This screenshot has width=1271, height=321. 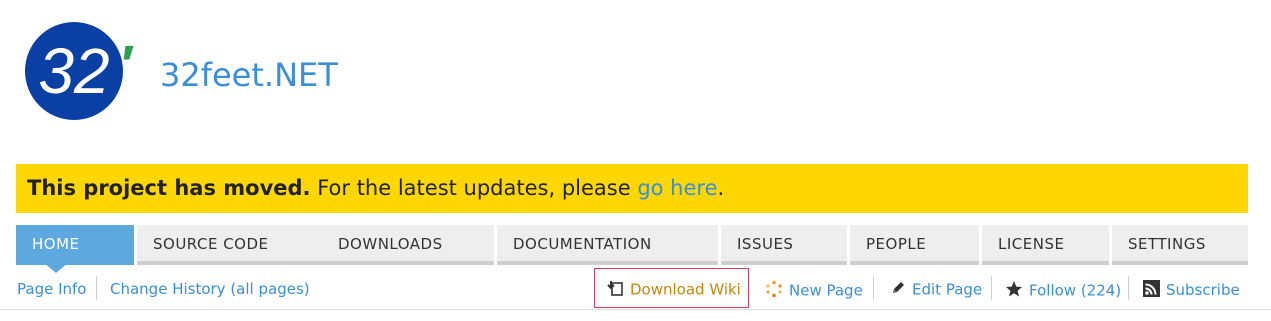 I want to click on tab-settings-label: SETTINGS, so click(x=1167, y=244).